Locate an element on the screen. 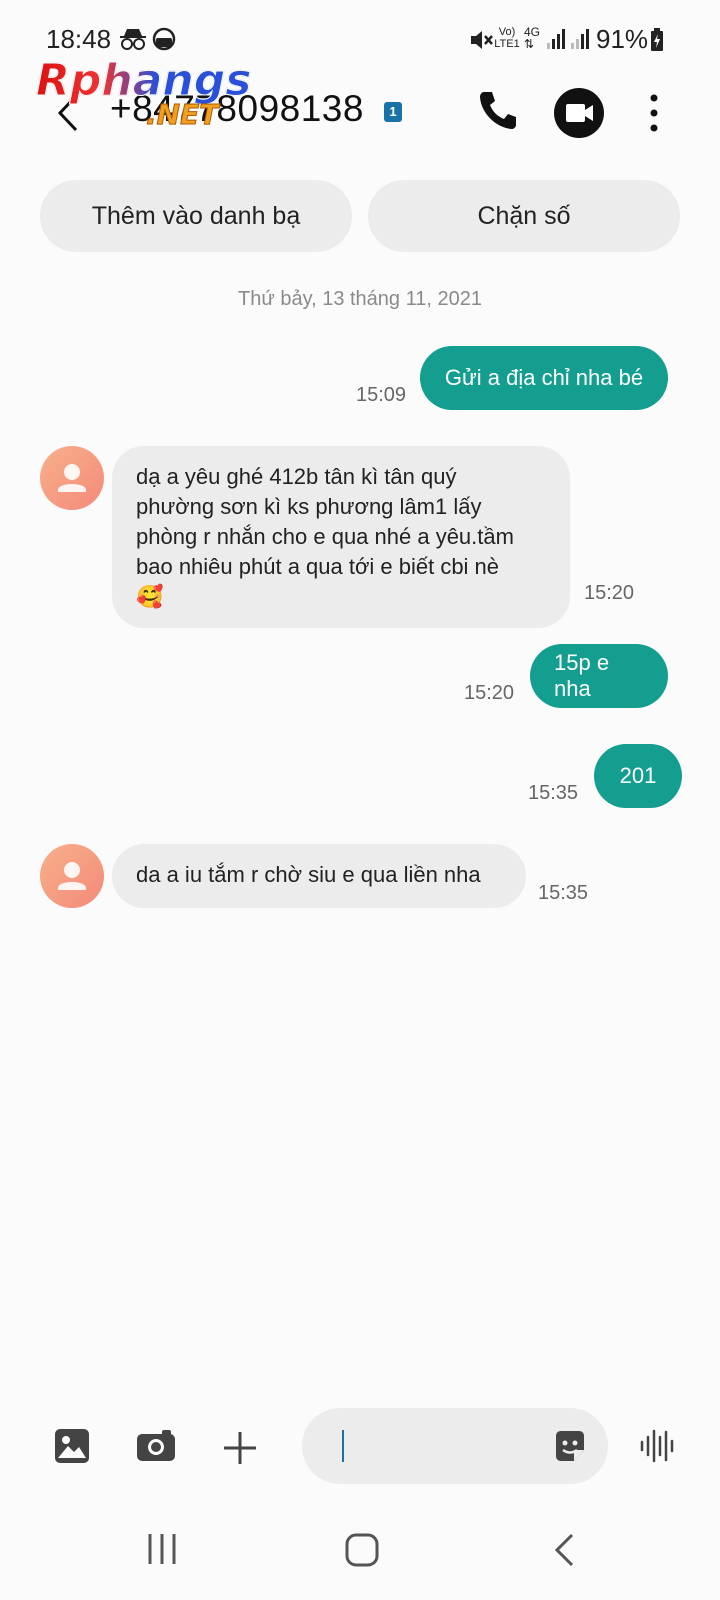  smiling-face-with-hearts-emoji: 🥰 is located at coordinates (150, 596).